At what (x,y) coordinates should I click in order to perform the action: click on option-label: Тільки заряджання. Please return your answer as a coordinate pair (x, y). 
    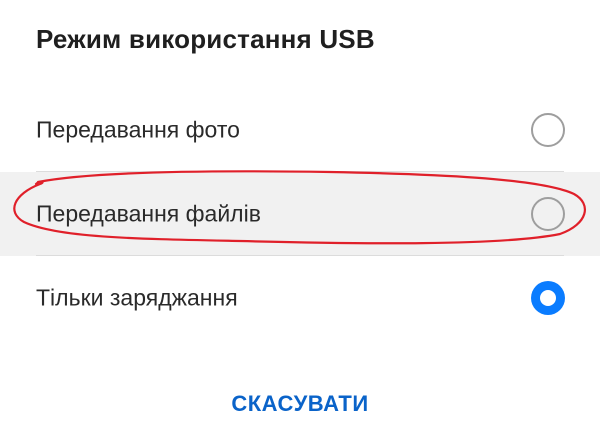
    Looking at the image, I should click on (137, 297).